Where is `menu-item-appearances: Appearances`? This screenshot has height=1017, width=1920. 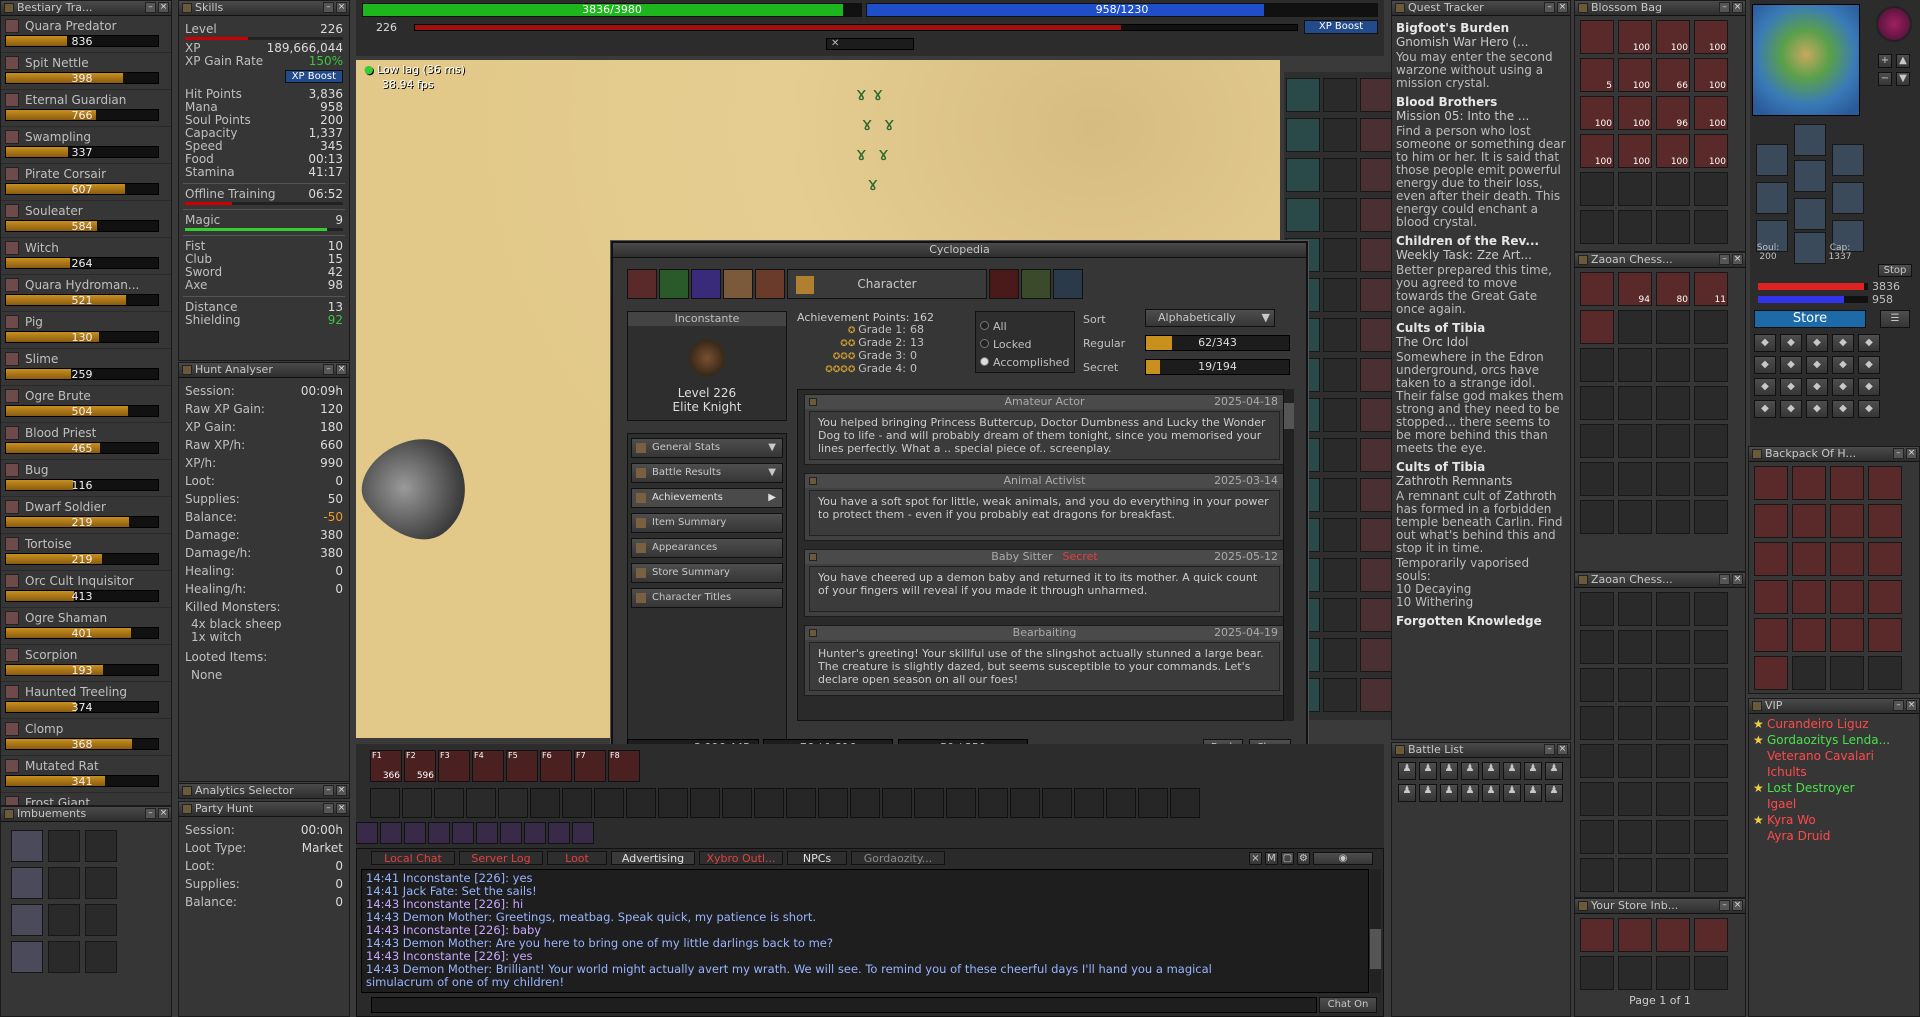 menu-item-appearances: Appearances is located at coordinates (707, 548).